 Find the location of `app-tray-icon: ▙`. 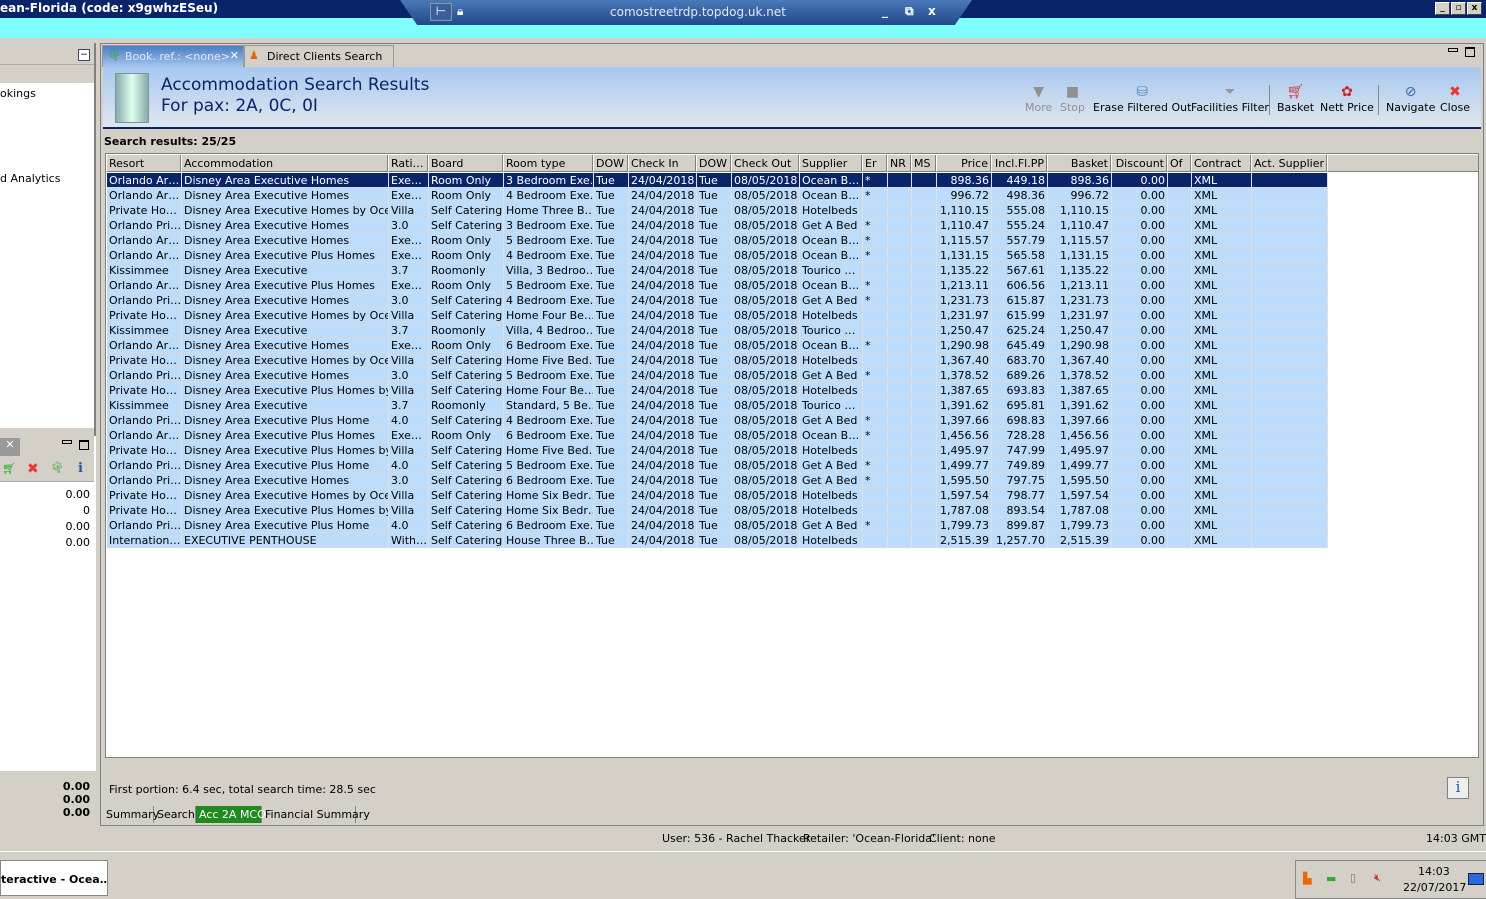

app-tray-icon: ▙ is located at coordinates (1307, 878).